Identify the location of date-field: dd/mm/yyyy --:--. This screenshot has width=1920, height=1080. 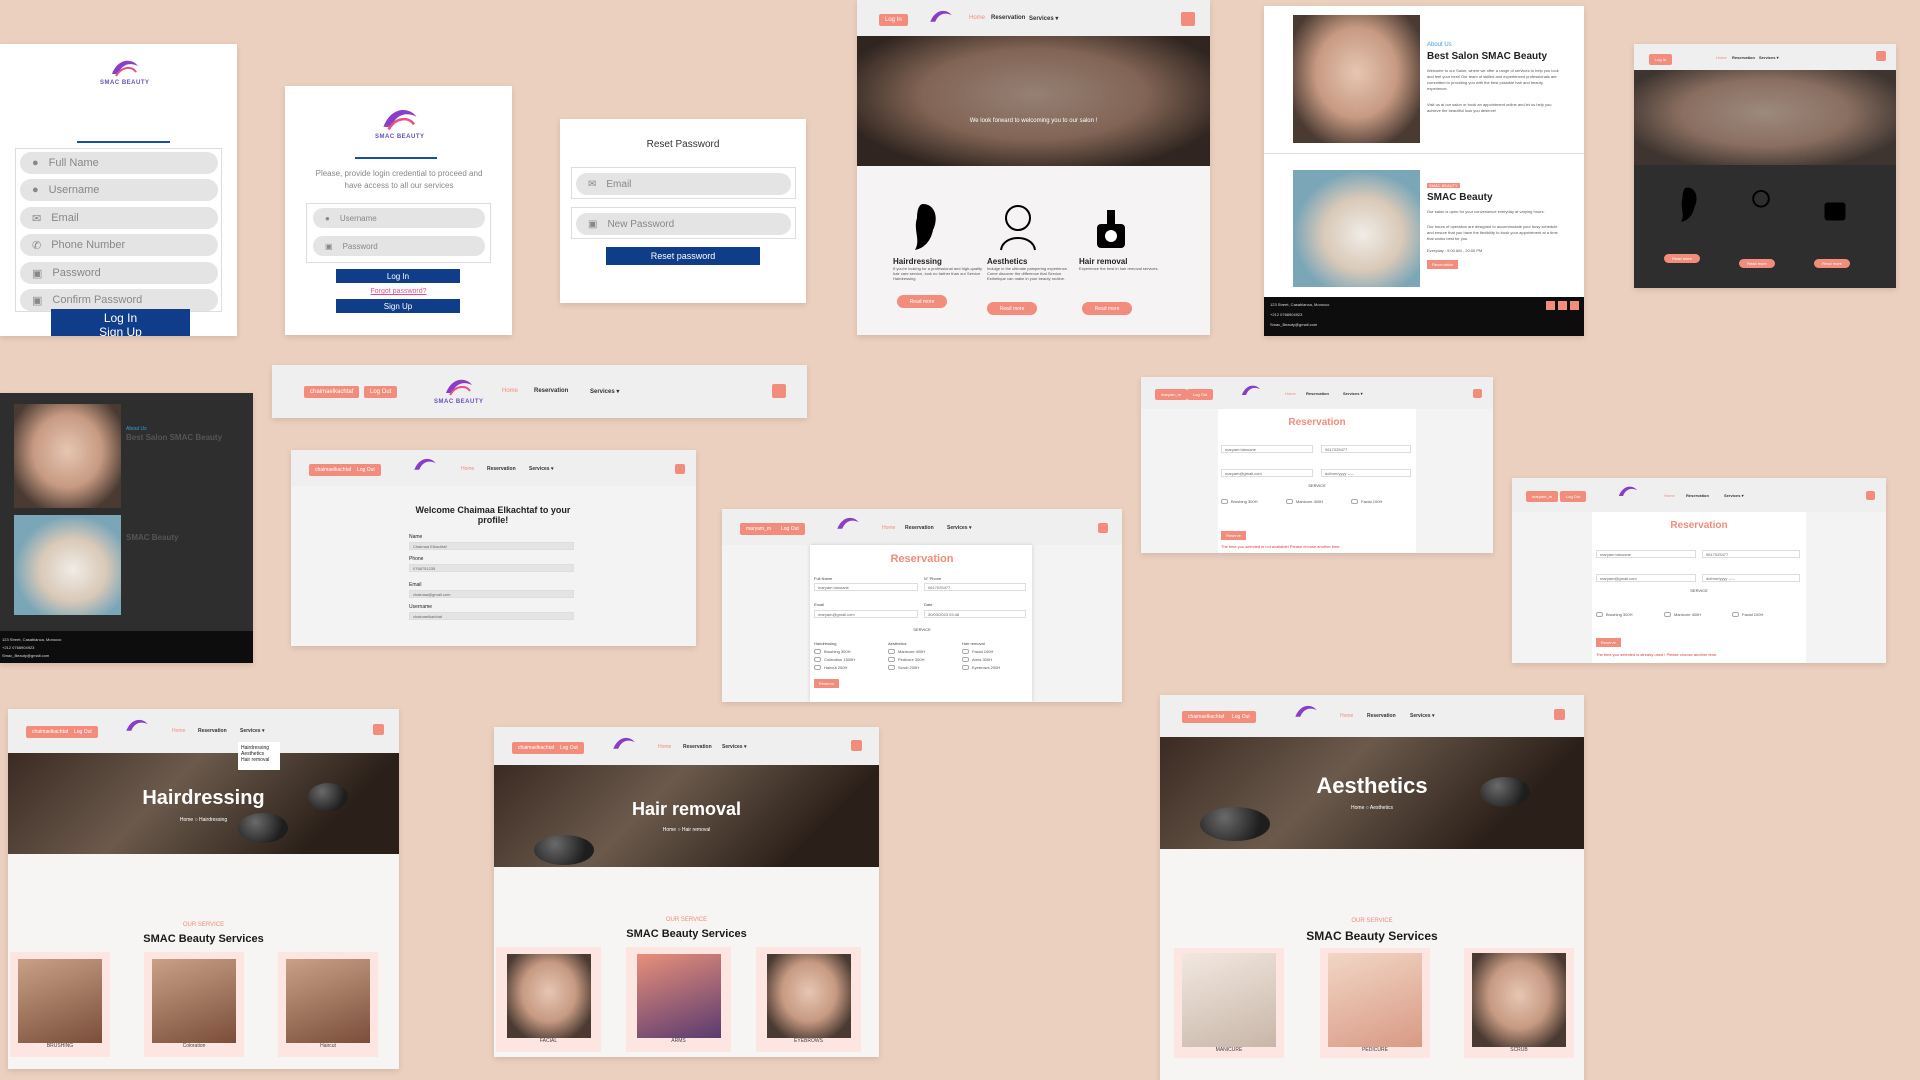
(1751, 578).